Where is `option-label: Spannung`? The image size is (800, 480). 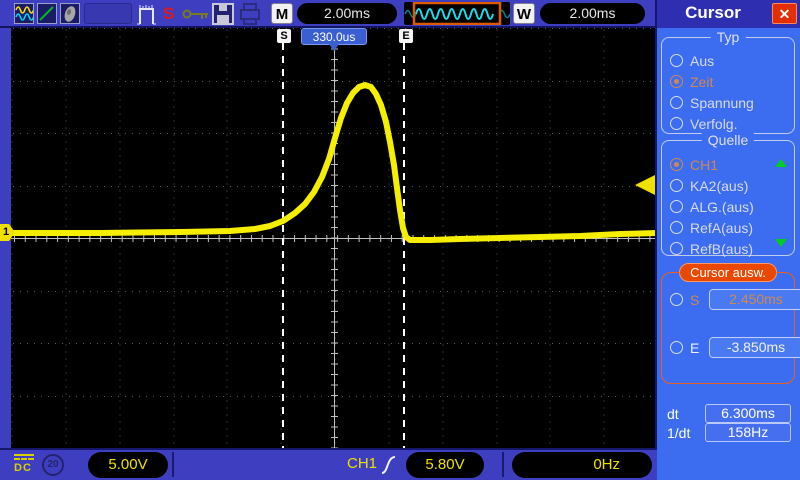 option-label: Spannung is located at coordinates (722, 102).